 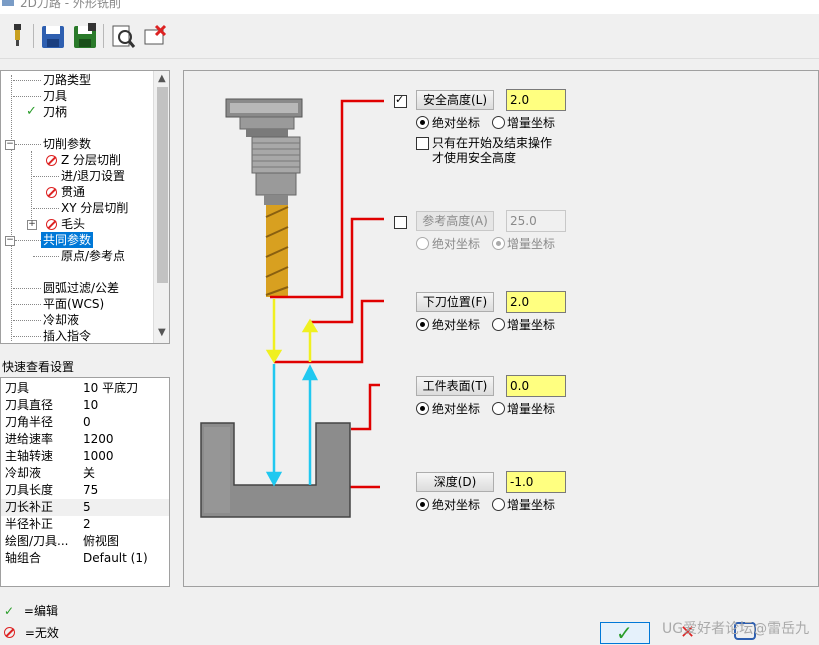 I want to click on app-icon, so click(x=8, y=3).